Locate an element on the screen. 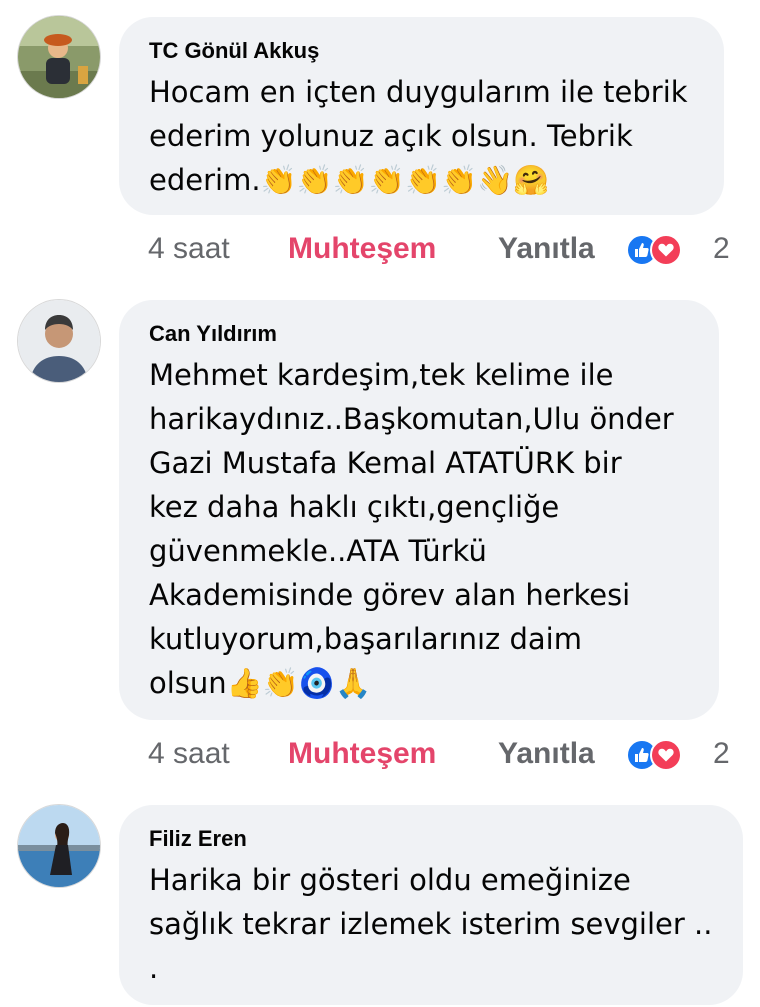 Image resolution: width=760 pixels, height=1007 pixels. comment-author: TC Gönül Akkuş is located at coordinates (424, 51).